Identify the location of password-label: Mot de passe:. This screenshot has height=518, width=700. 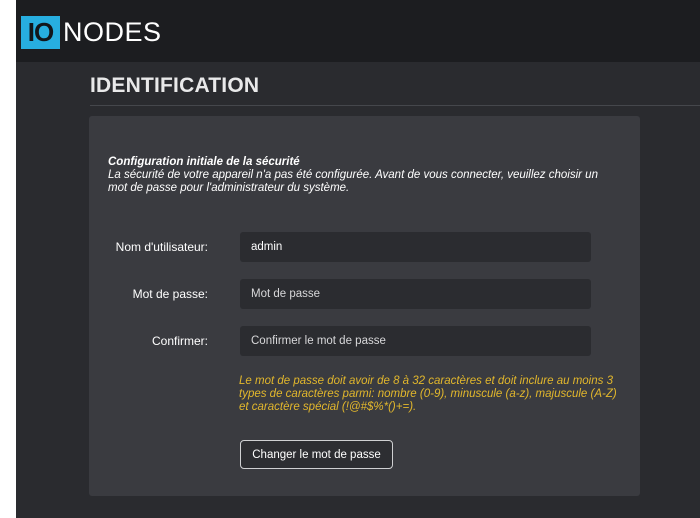
(170, 294).